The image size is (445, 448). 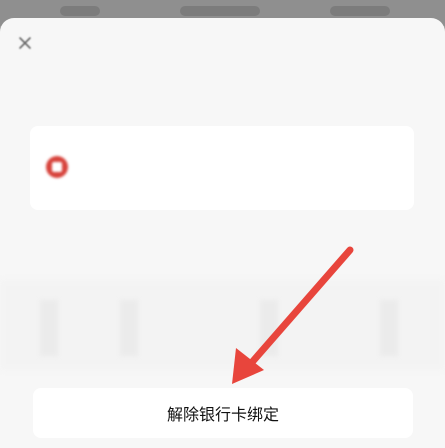 I want to click on bank-logo-icon, so click(x=57, y=167).